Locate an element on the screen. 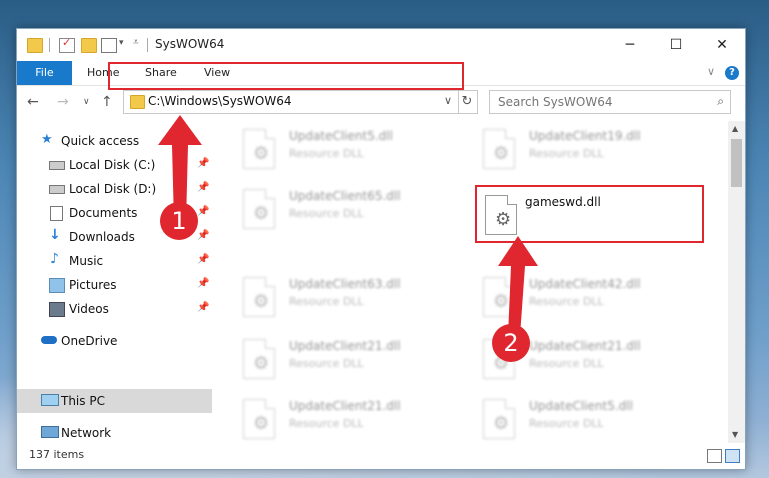 Image resolution: width=769 pixels, height=478 pixels. expand-ribbon-icon: ∨ is located at coordinates (711, 71).